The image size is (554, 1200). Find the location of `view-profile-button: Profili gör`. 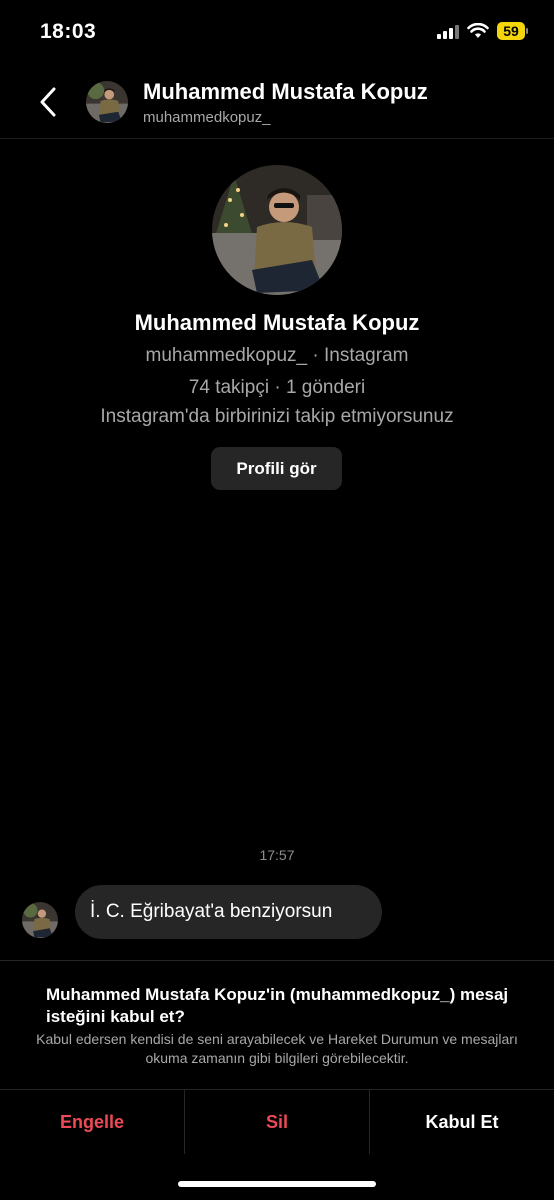

view-profile-button: Profili gör is located at coordinates (276, 468).